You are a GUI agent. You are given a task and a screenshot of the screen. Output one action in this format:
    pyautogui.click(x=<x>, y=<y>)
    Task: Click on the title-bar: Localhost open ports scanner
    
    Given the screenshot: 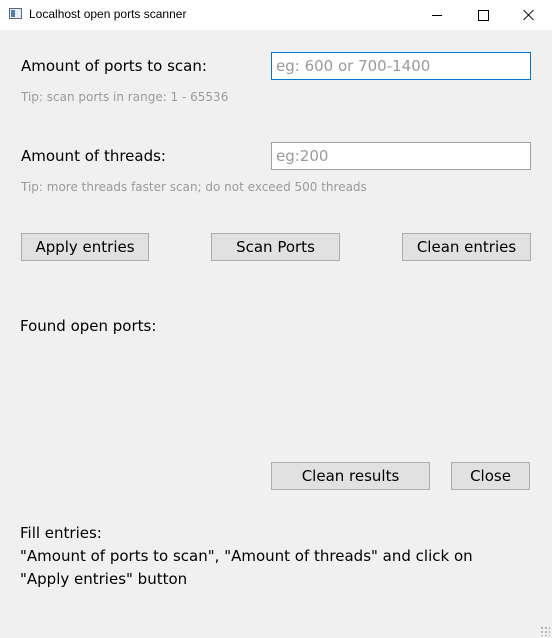 What is the action you would take?
    pyautogui.click(x=276, y=15)
    